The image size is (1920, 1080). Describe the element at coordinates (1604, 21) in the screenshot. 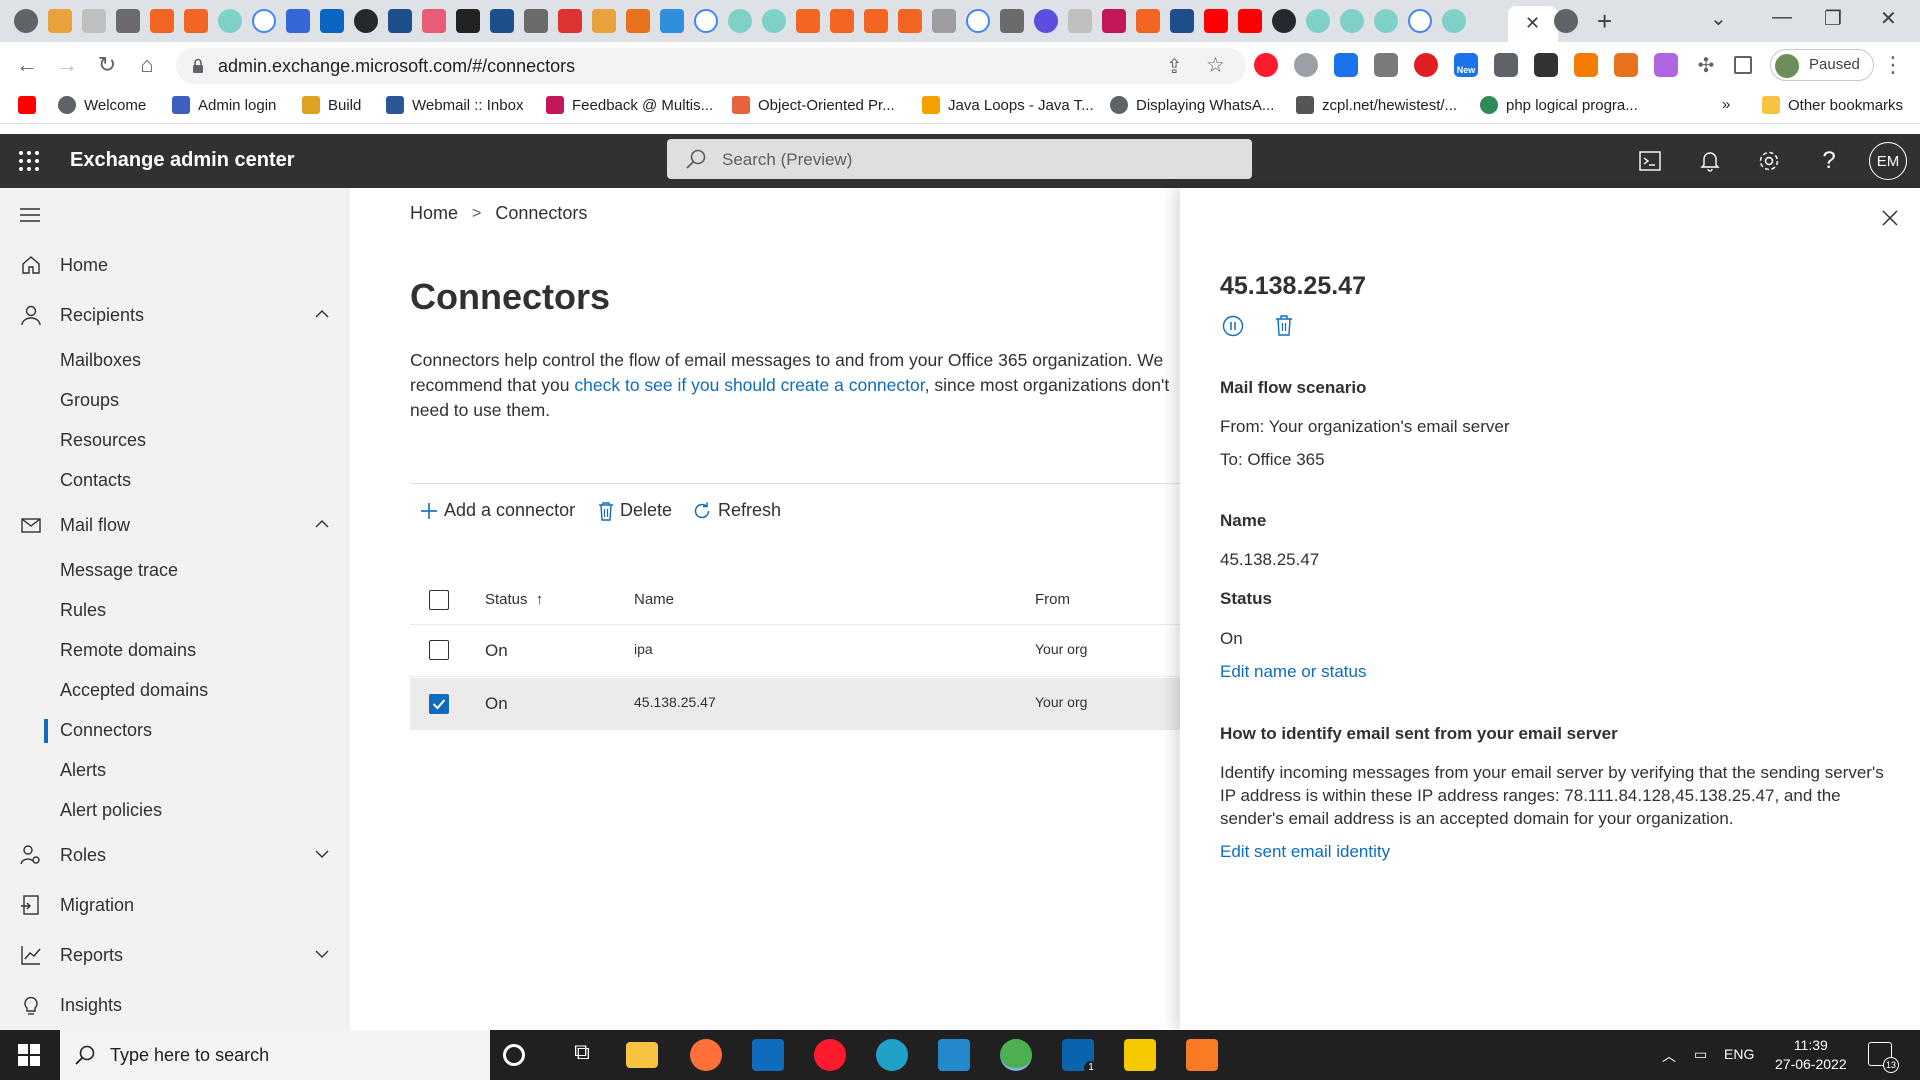

I see `new-tab-button: +` at that location.